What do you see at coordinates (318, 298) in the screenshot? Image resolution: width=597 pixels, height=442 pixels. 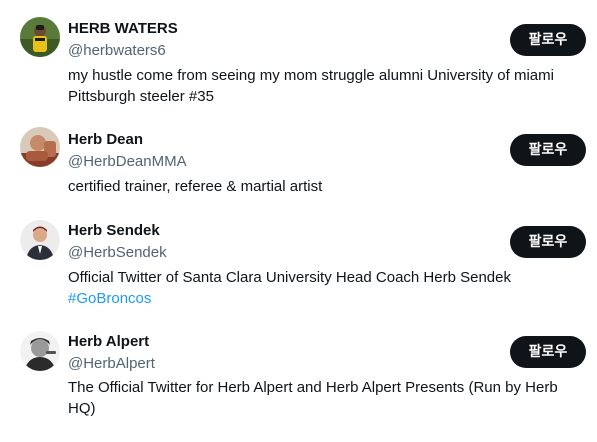 I see `hashtag-link: #GoBroncos` at bounding box center [318, 298].